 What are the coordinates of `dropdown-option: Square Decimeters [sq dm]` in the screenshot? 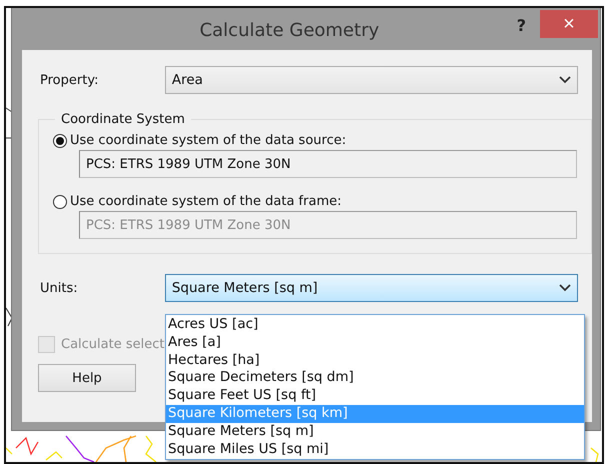 It's located at (375, 378).